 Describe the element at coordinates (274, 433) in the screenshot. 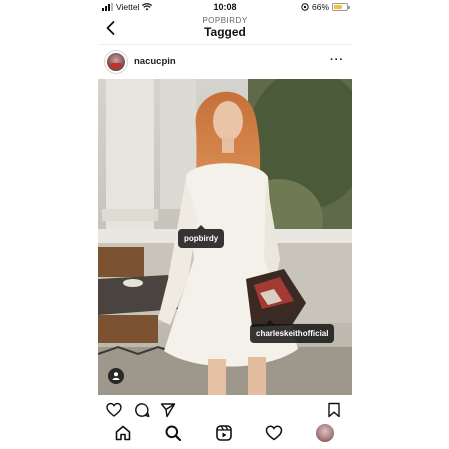

I see `activity-heart-icon` at that location.